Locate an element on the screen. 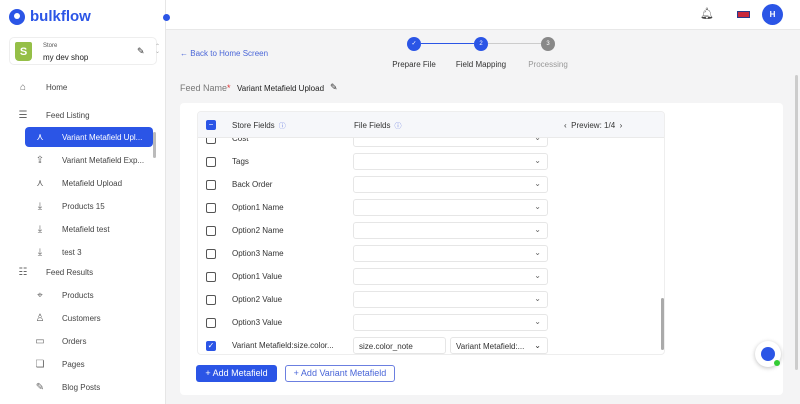  table-row: Option2 Name ⌄ is located at coordinates (431, 230).